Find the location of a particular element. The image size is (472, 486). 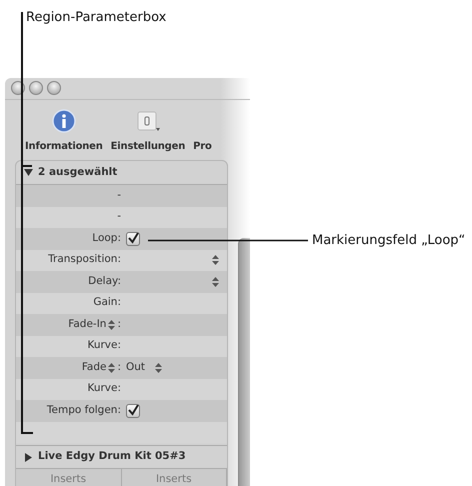

popup-label: Fade is located at coordinates (94, 367).